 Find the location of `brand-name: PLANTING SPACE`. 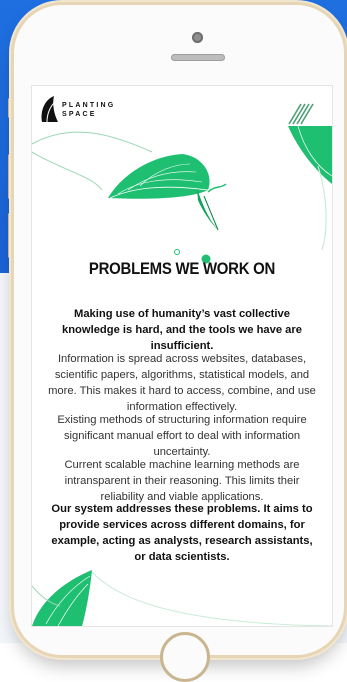

brand-name: PLANTING SPACE is located at coordinates (88, 110).